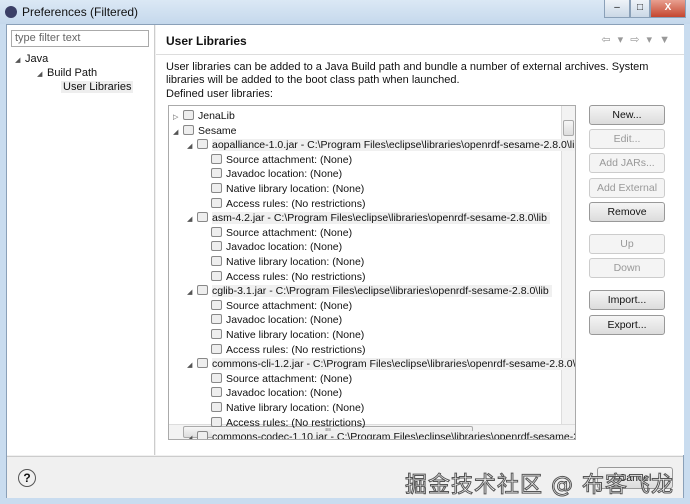 This screenshot has width=690, height=504. I want to click on library-node: ◢ Sesame, so click(205, 131).